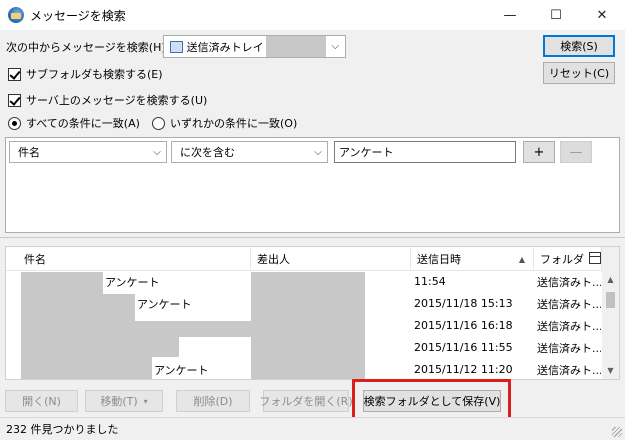  What do you see at coordinates (463, 369) in the screenshot?
I see `row-date: 2015/11/12 11:20` at bounding box center [463, 369].